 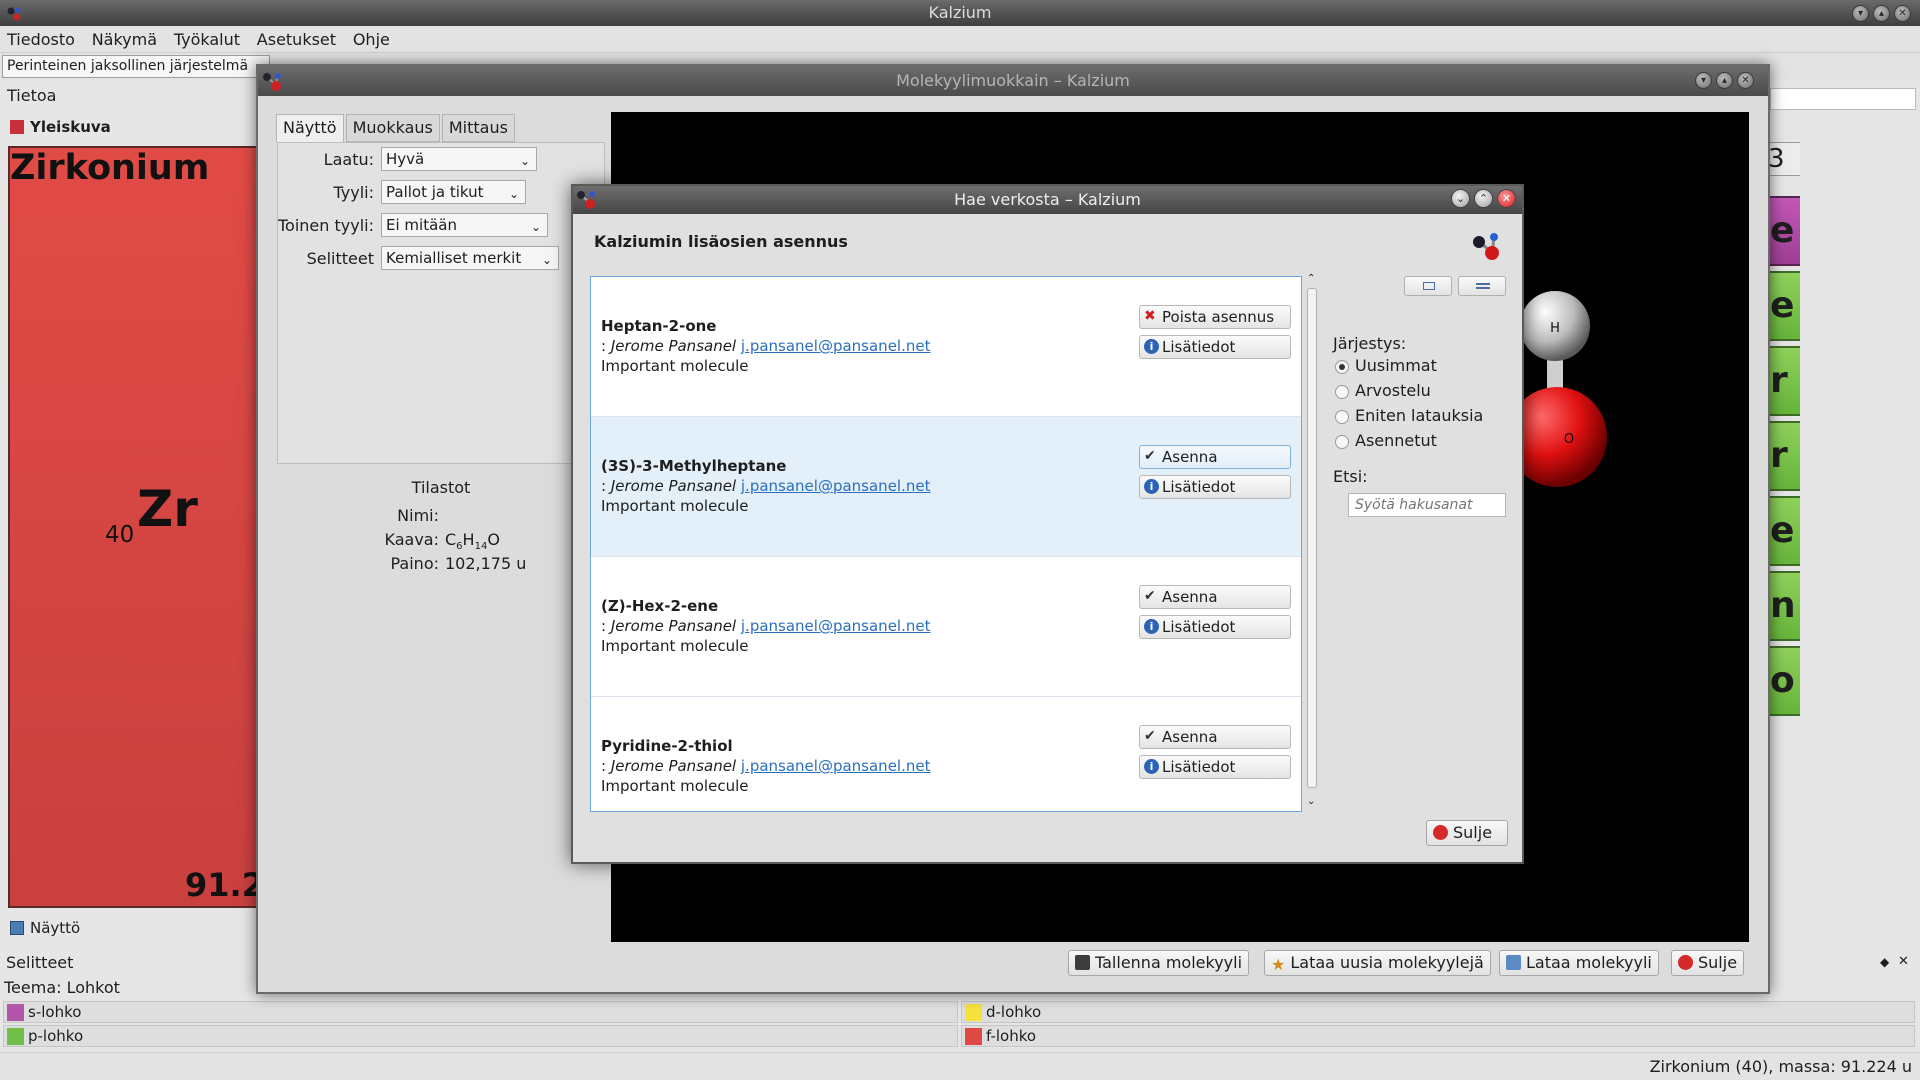 What do you see at coordinates (411, 539) in the screenshot?
I see `stats-formula-label: Kaava:` at bounding box center [411, 539].